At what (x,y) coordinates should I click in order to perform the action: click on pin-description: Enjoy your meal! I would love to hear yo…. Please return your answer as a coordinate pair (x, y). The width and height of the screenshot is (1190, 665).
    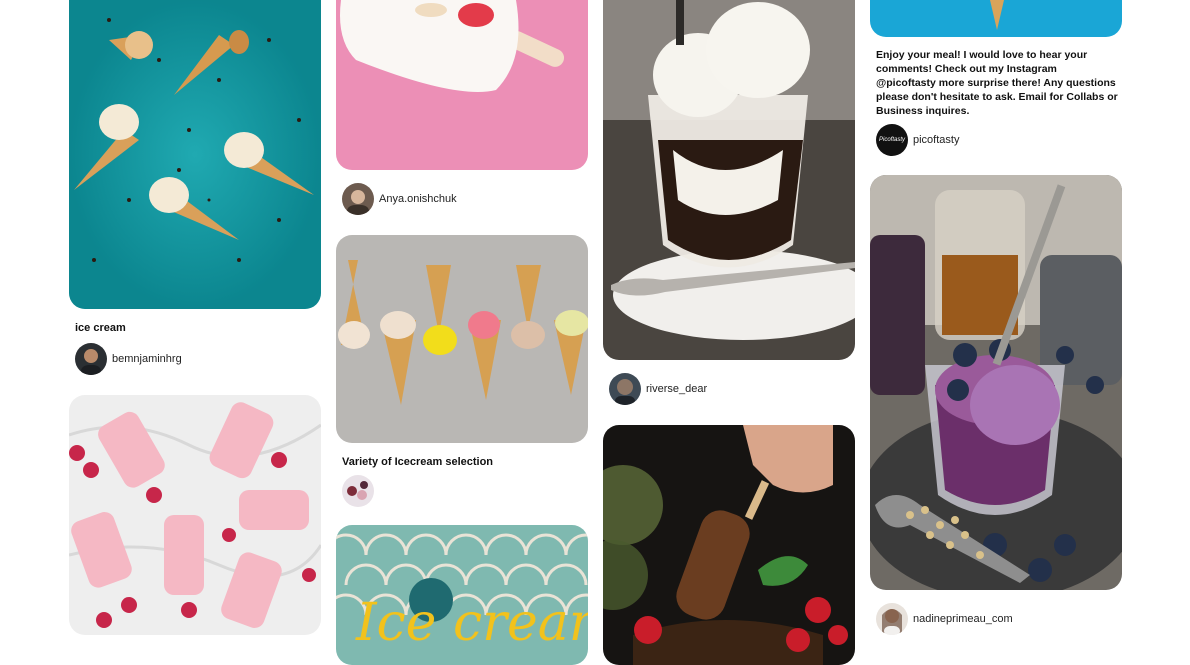
    Looking at the image, I should click on (997, 83).